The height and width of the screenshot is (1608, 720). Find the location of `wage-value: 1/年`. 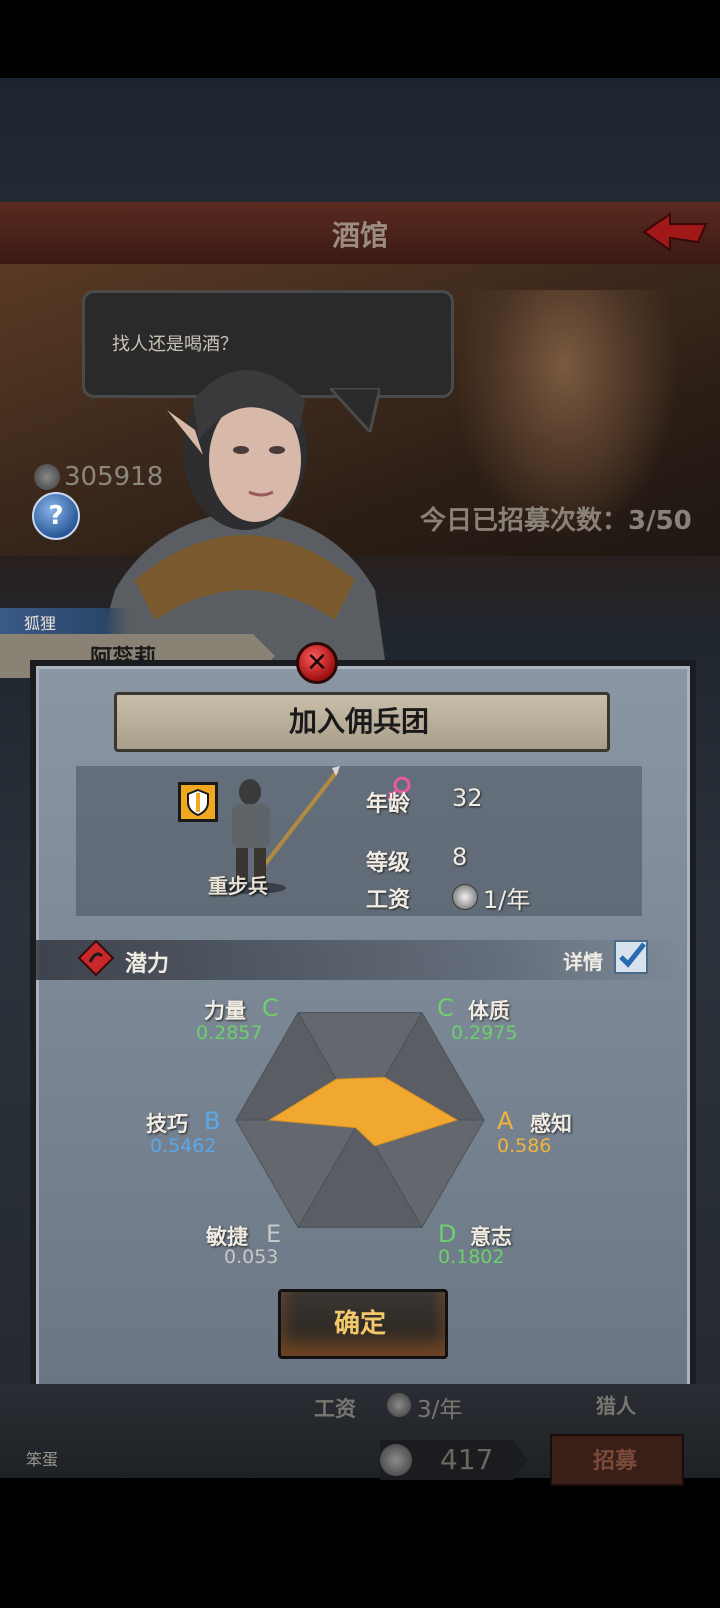

wage-value: 1/年 is located at coordinates (507, 900).